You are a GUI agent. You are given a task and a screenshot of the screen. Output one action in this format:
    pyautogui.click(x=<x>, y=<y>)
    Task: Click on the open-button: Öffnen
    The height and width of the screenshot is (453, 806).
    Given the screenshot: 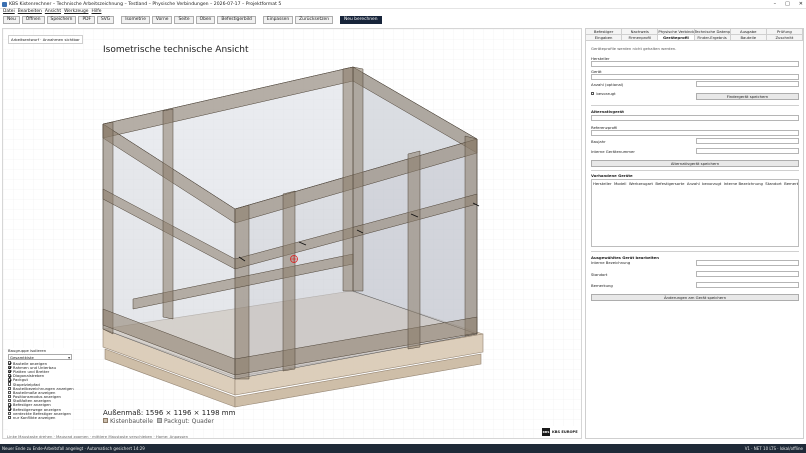 What is the action you would take?
    pyautogui.click(x=33, y=20)
    